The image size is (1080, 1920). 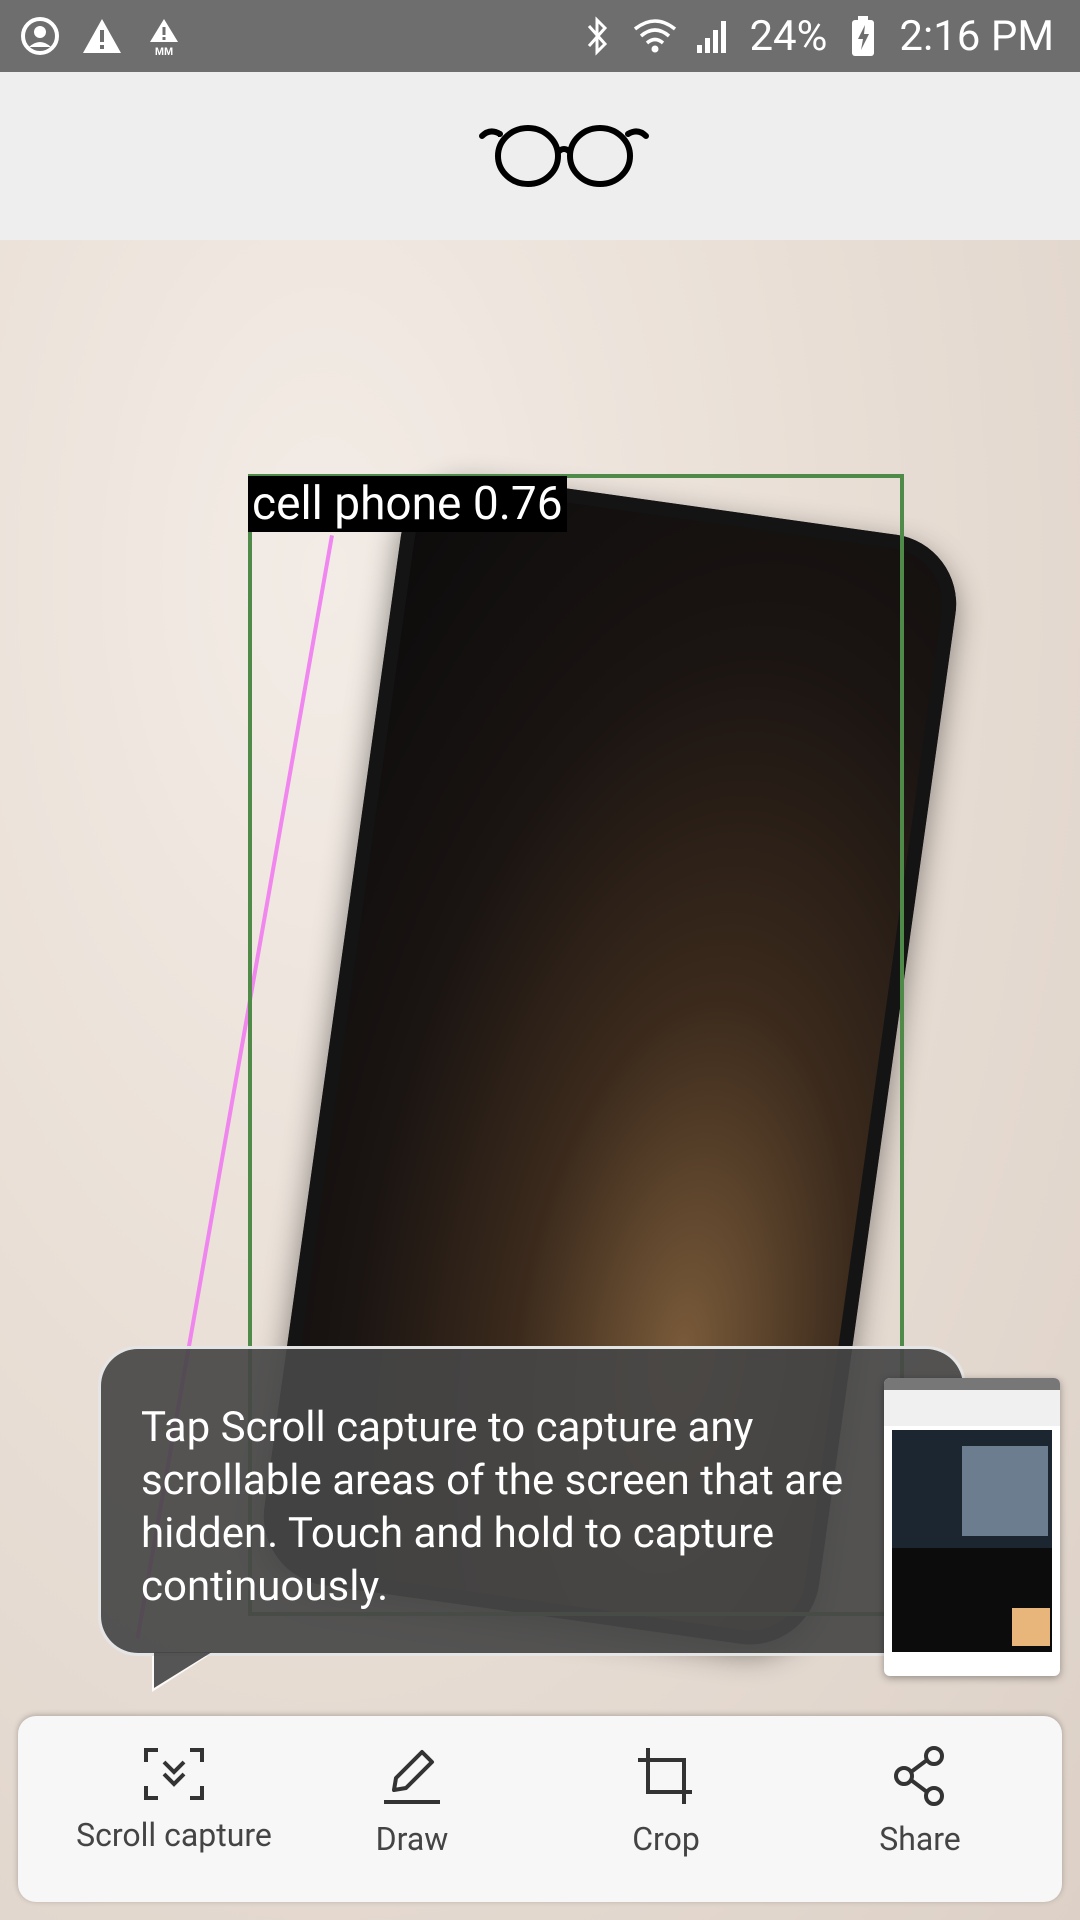 I want to click on signal-icon, so click(x=713, y=36).